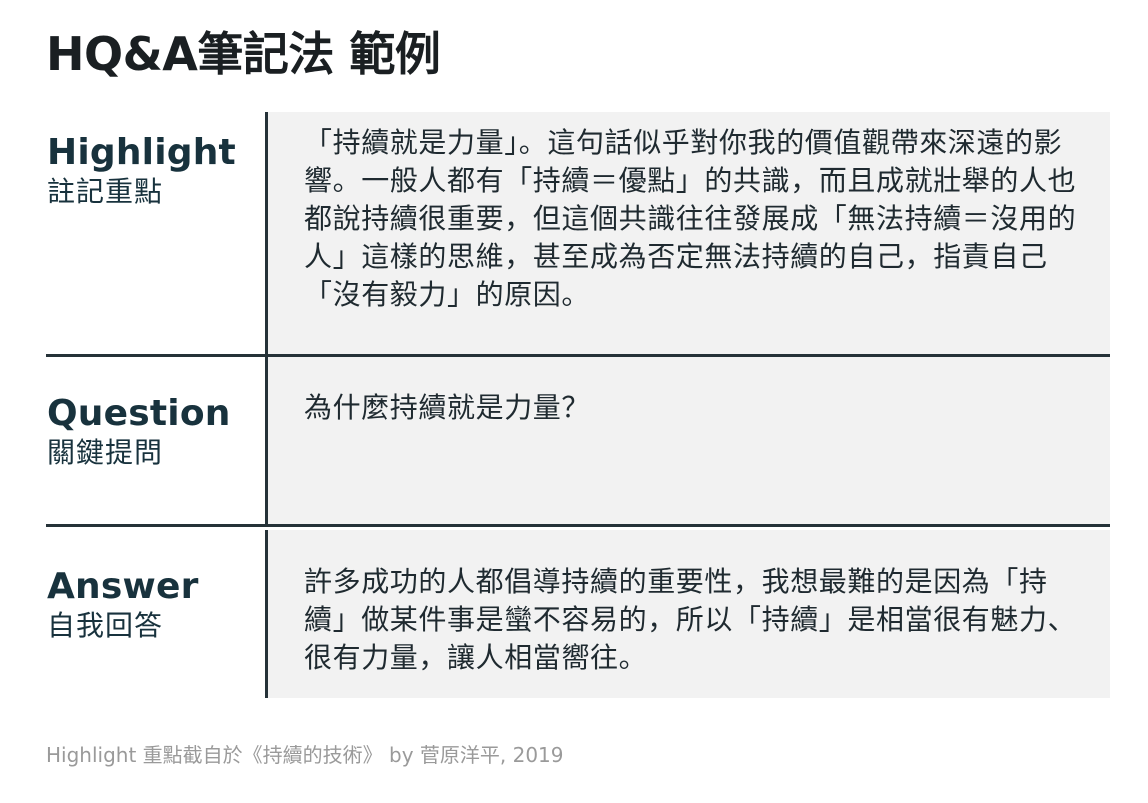 Image resolution: width=1148 pixels, height=803 pixels. I want to click on answer-label: Answer 自我回答, so click(155, 614).